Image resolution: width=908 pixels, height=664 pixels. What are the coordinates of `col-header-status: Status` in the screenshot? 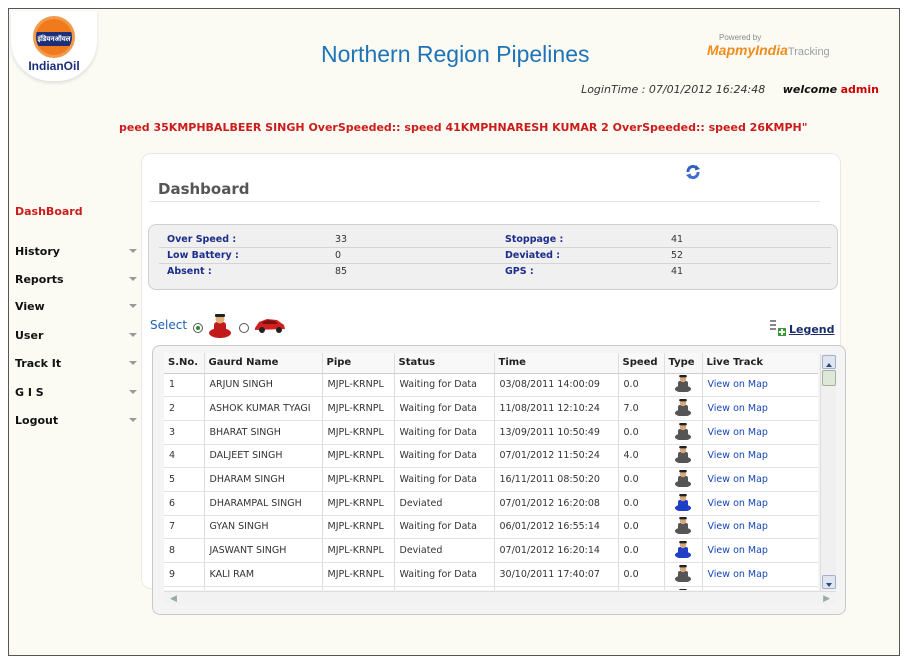 It's located at (444, 363).